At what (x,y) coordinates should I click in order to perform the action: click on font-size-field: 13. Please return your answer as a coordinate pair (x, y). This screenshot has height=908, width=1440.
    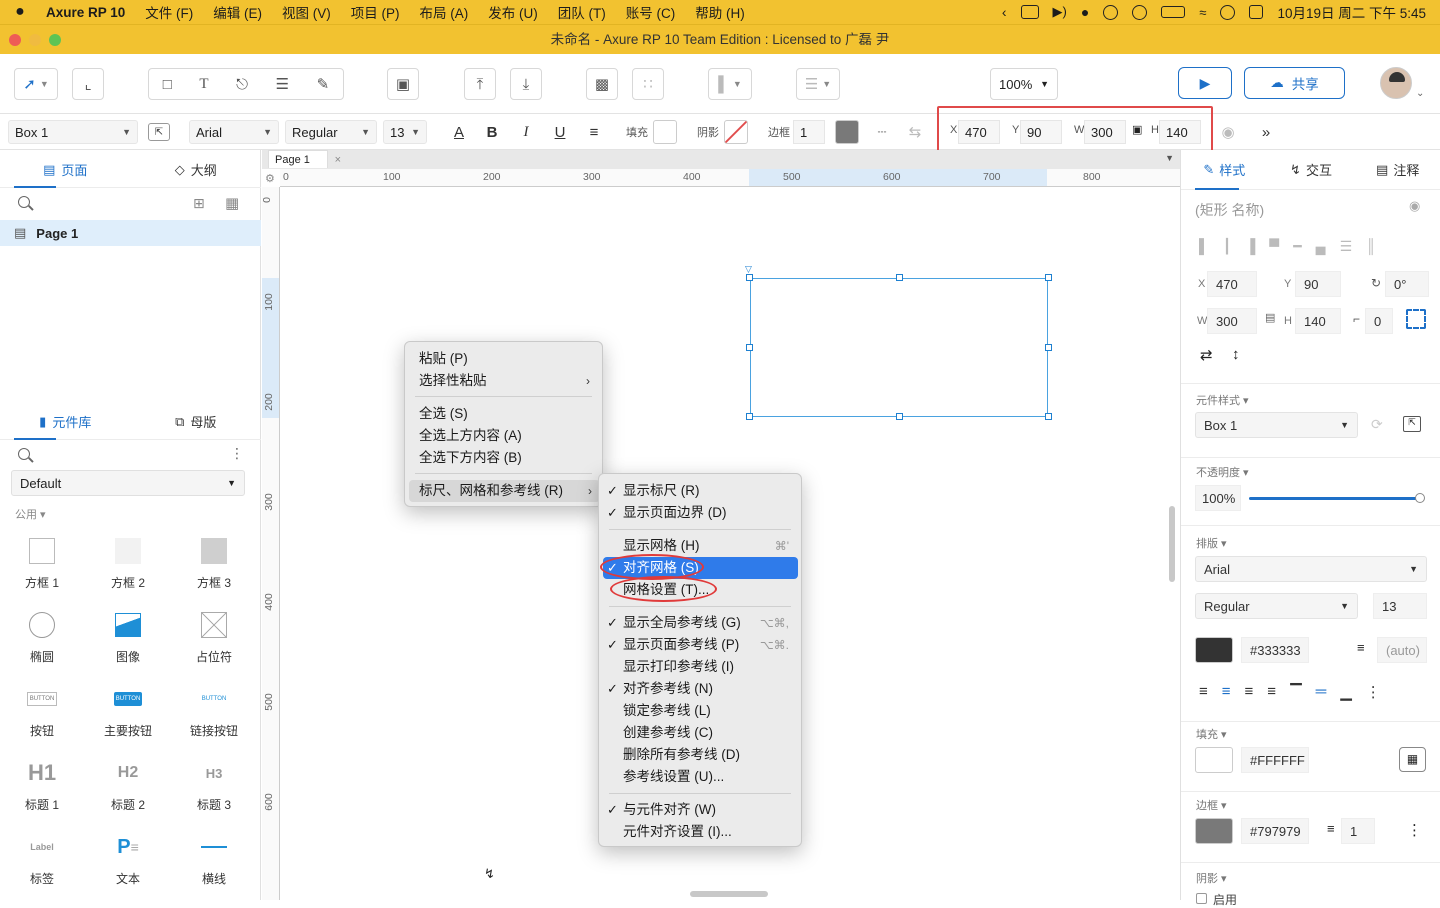
    Looking at the image, I should click on (1400, 606).